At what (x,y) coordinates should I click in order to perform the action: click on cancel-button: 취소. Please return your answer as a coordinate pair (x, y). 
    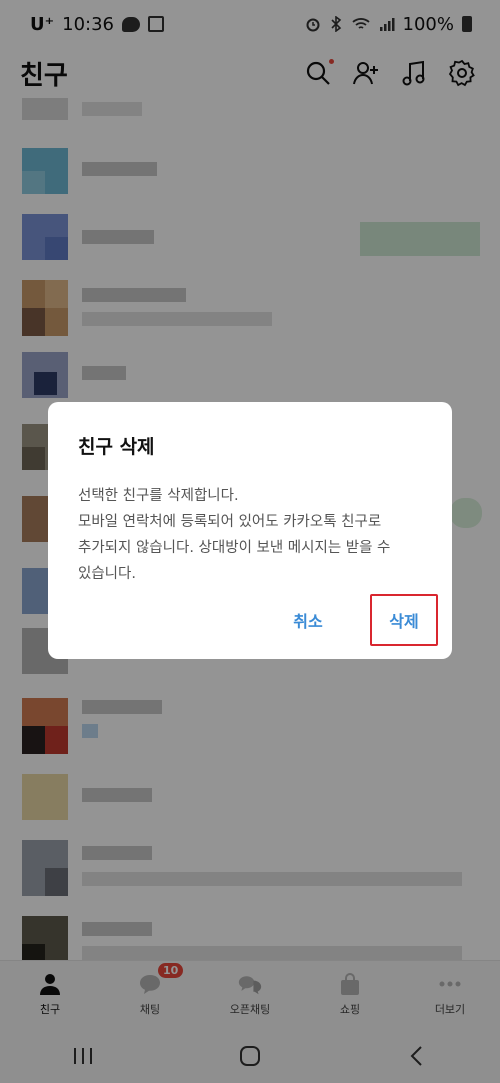
    Looking at the image, I should click on (308, 620).